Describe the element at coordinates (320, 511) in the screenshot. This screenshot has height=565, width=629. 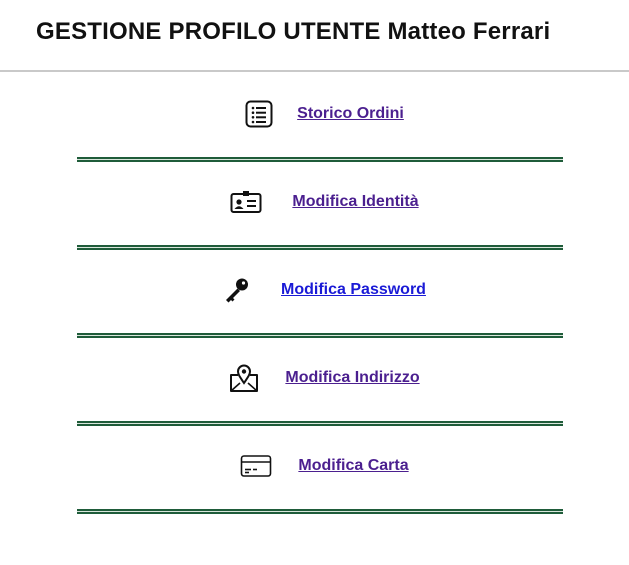
I see `divider` at that location.